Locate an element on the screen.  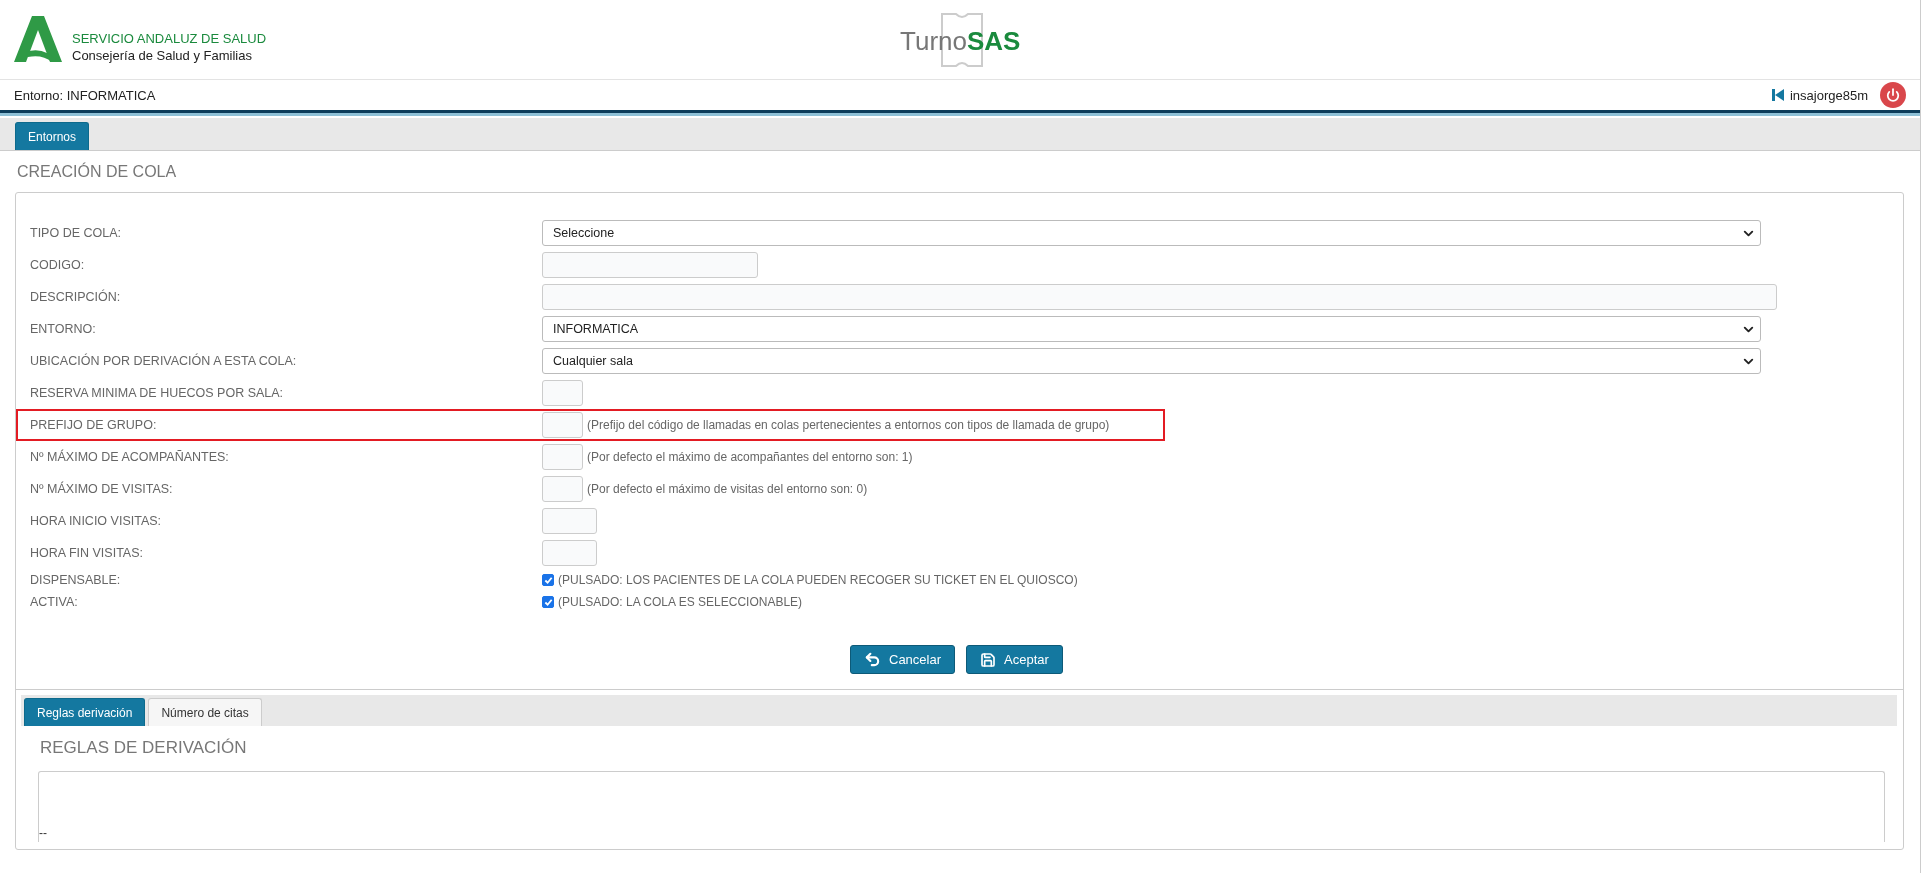
field-hint: (PULSADO: LOS PACIENTES DE LA COLA PUEDEN RECOGER SU TICKET EN EL QUIOSCO) is located at coordinates (818, 580).